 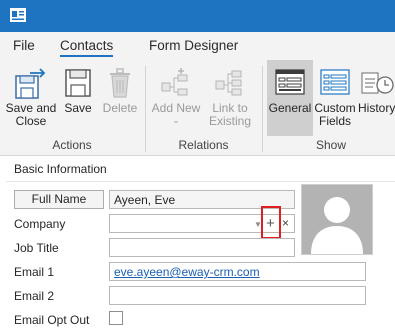 What do you see at coordinates (34, 272) in the screenshot?
I see `email-1-label: Email 1` at bounding box center [34, 272].